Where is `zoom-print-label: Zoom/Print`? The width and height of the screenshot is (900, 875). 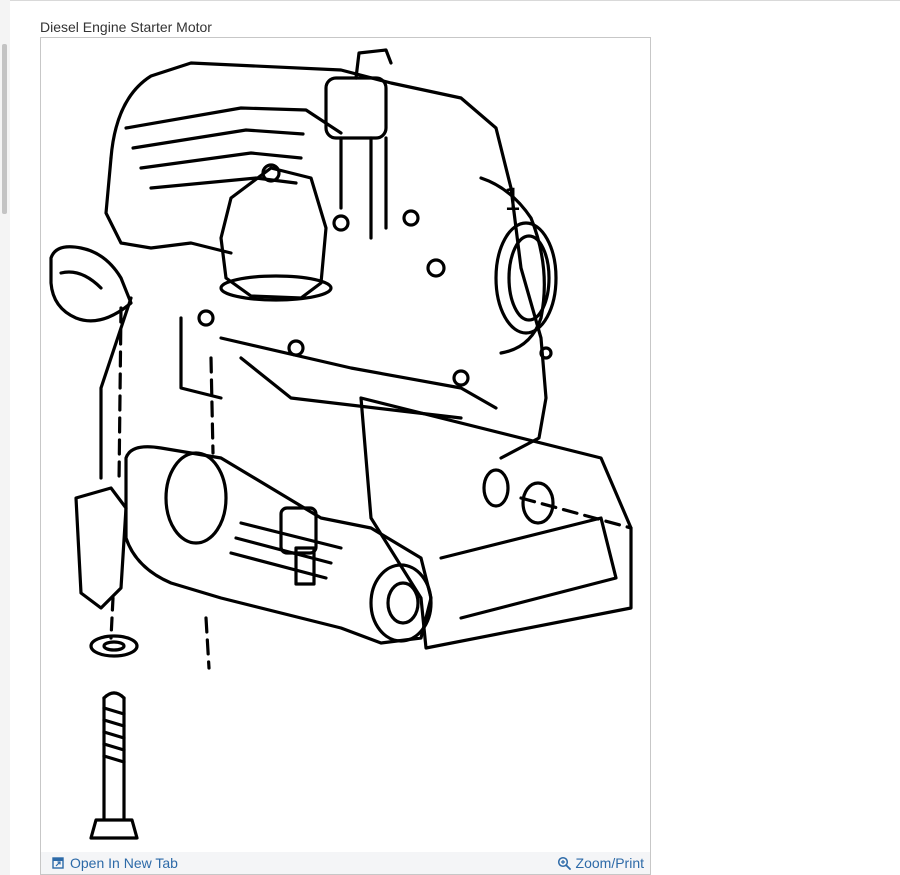
zoom-print-label: Zoom/Print is located at coordinates (609, 863).